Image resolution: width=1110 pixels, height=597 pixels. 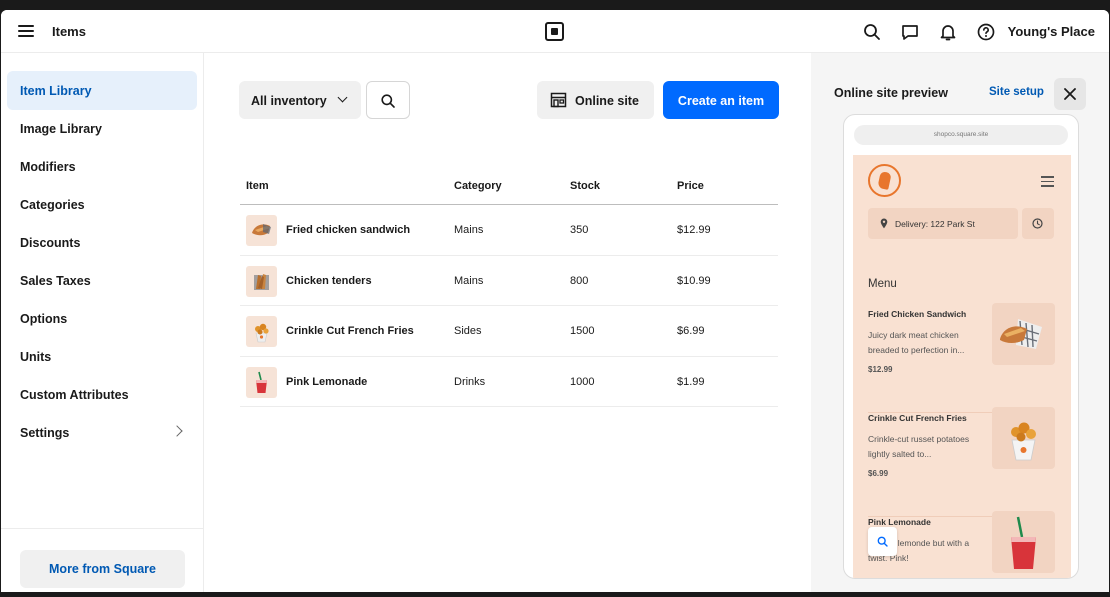 I want to click on table-row: Pink Lemonade Drinks 1000 $1.99, so click(x=509, y=382).